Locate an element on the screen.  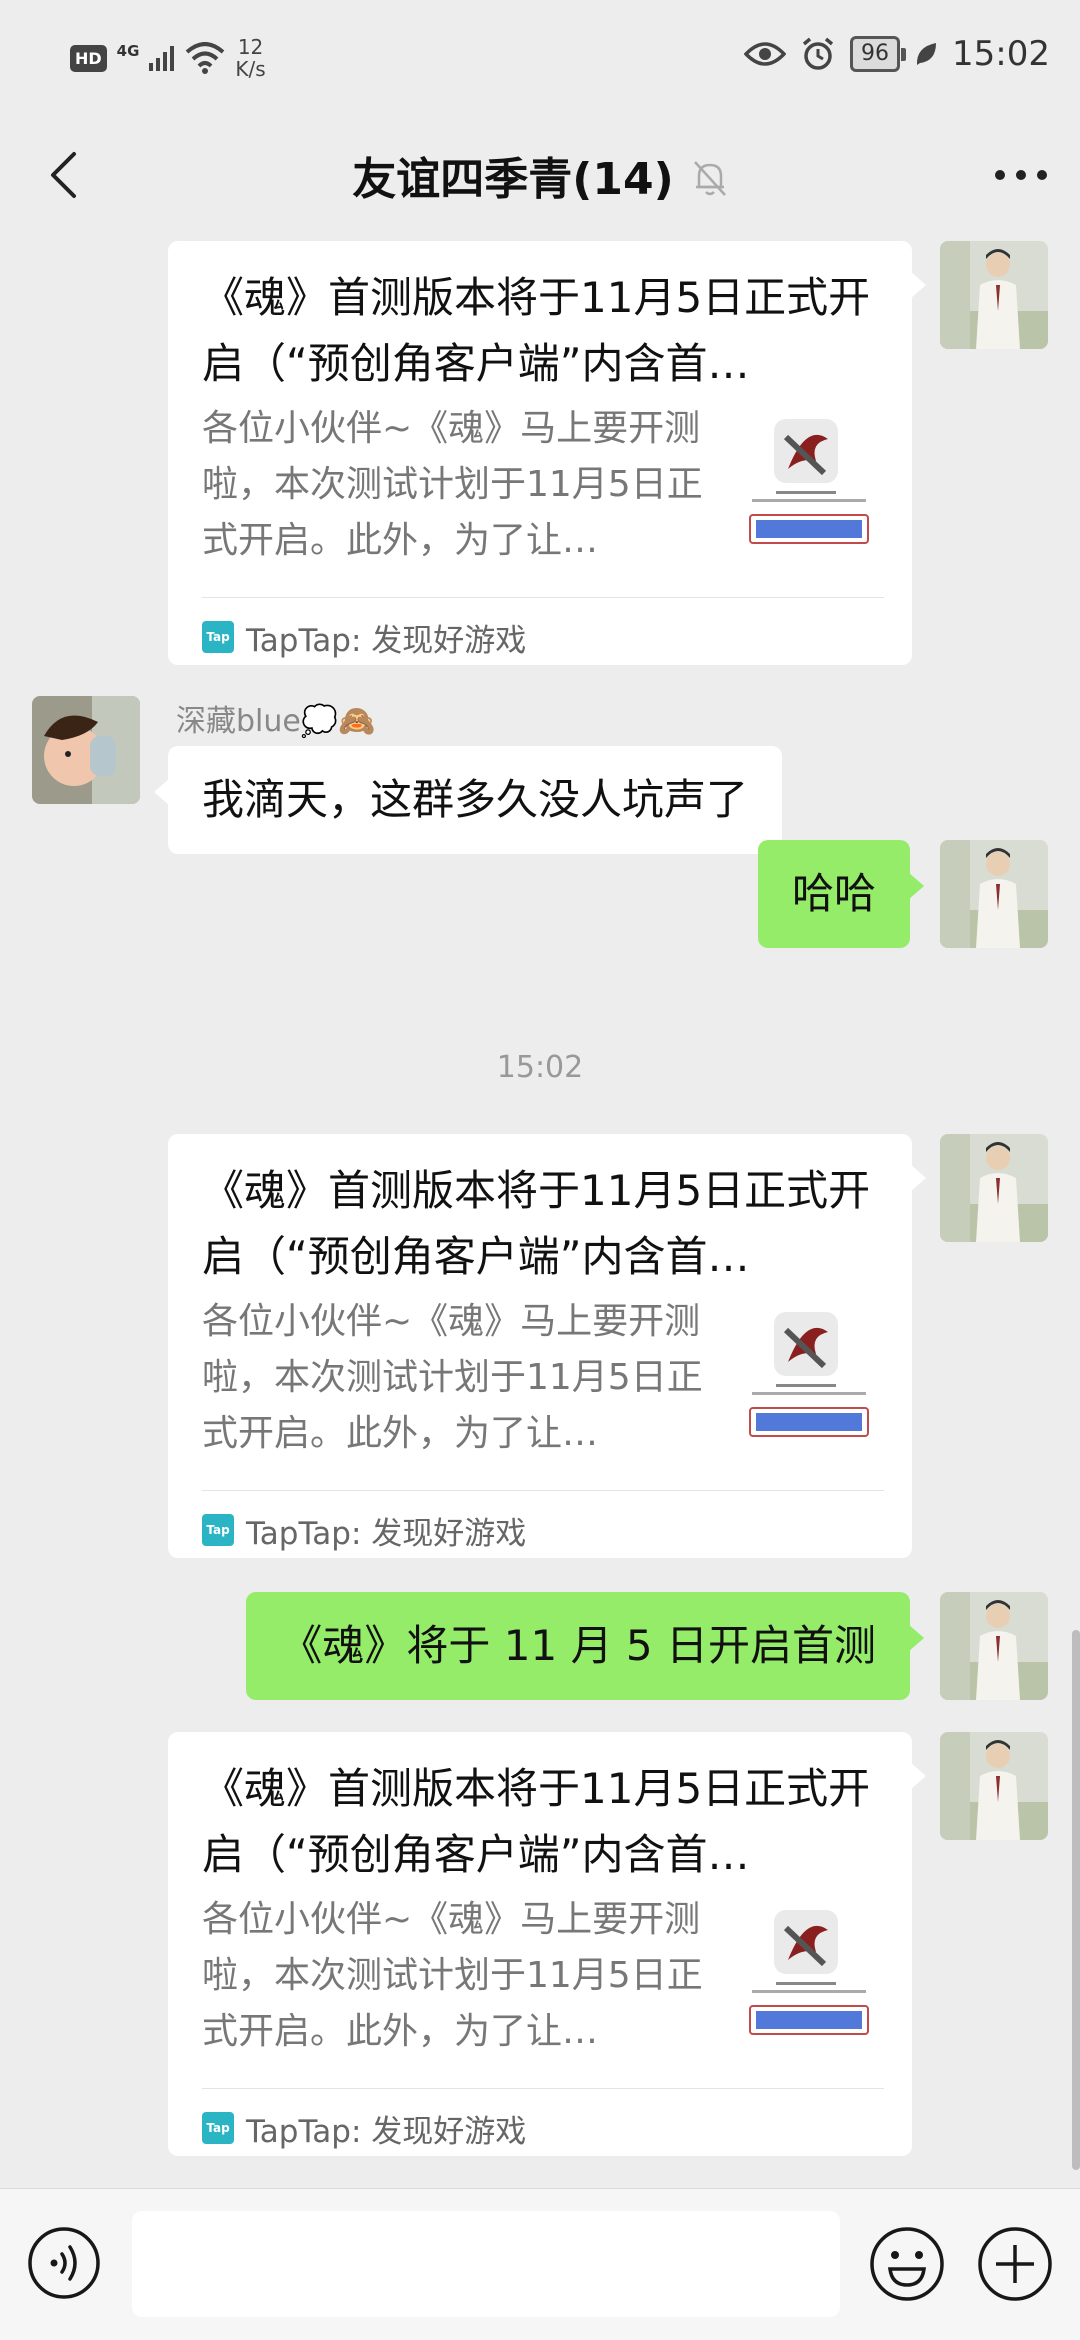
plus-icon is located at coordinates (1015, 2264).